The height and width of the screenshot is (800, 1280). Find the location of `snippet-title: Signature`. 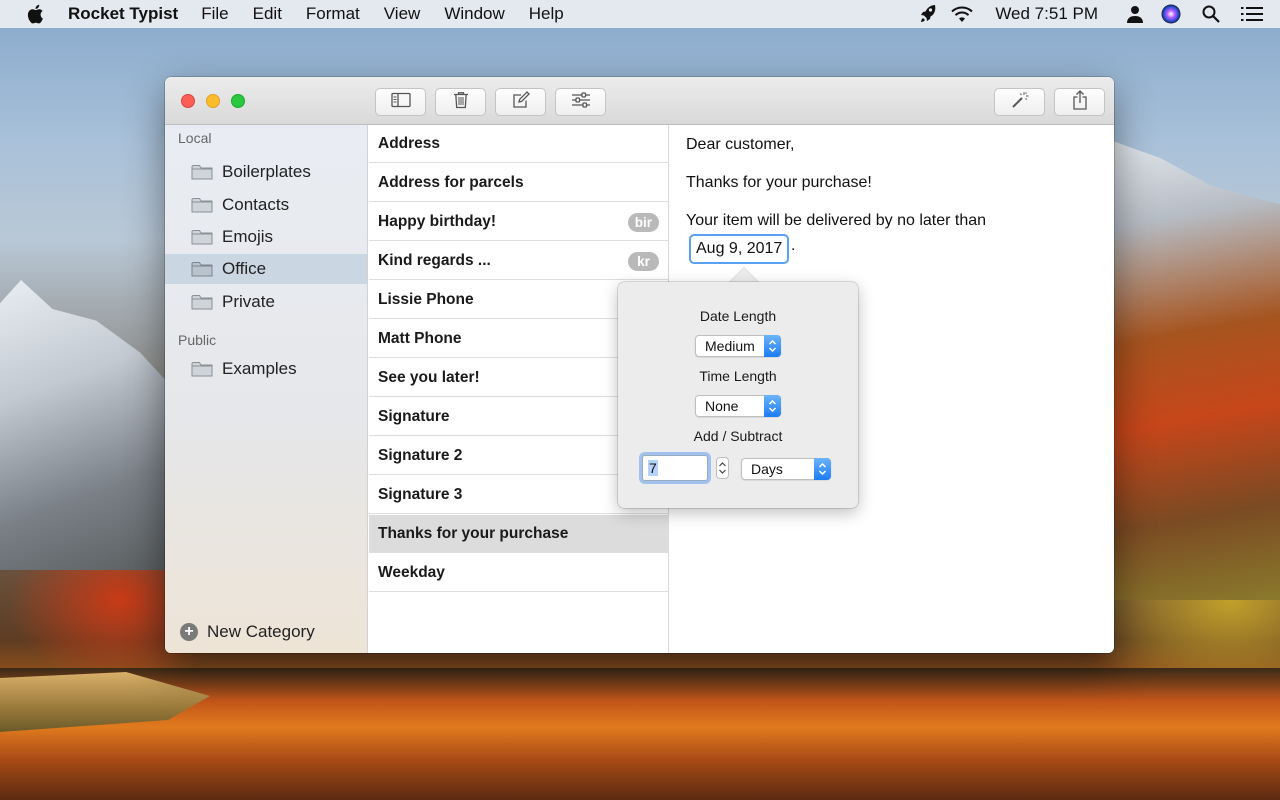

snippet-title: Signature is located at coordinates (414, 416).